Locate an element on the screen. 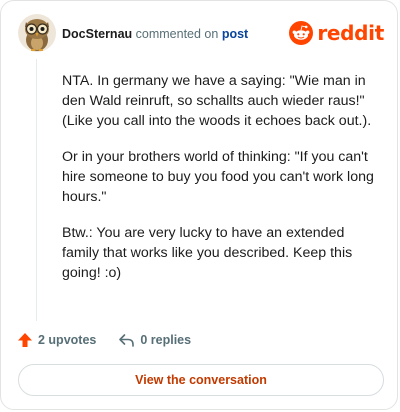  view-conversation-button: View the conversation is located at coordinates (201, 380).